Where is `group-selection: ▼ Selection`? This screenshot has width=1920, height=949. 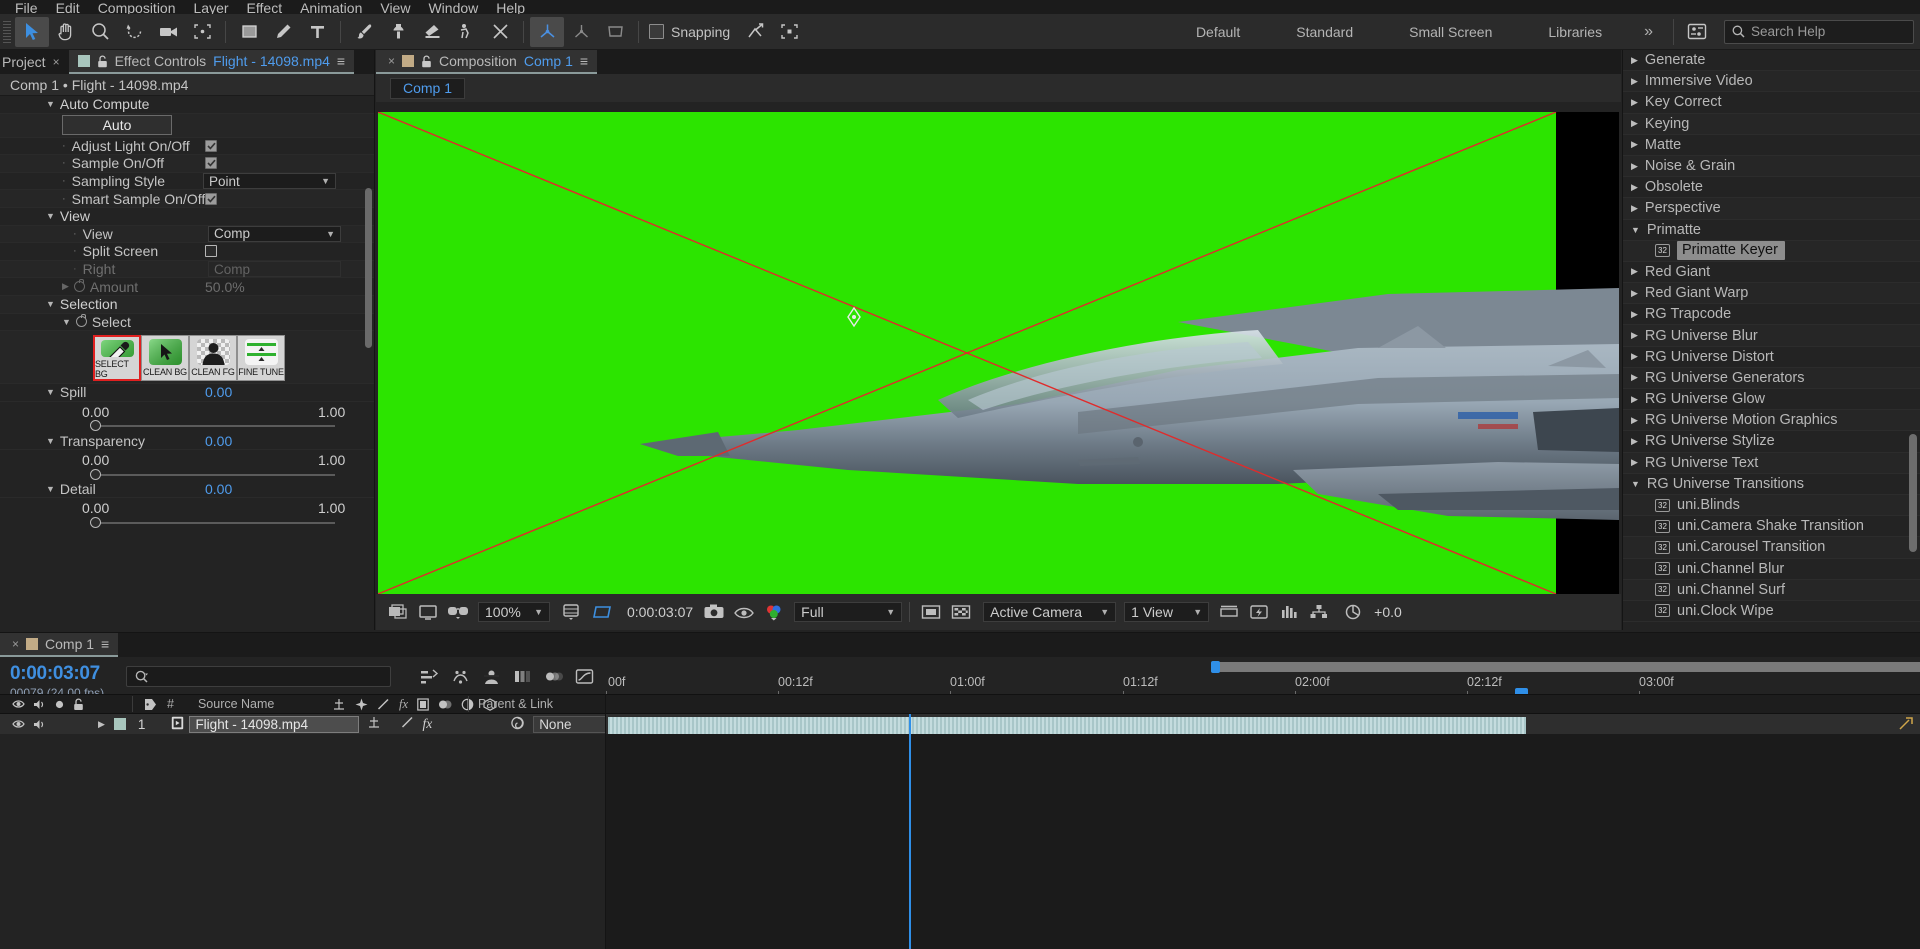 group-selection: ▼ Selection is located at coordinates (187, 304).